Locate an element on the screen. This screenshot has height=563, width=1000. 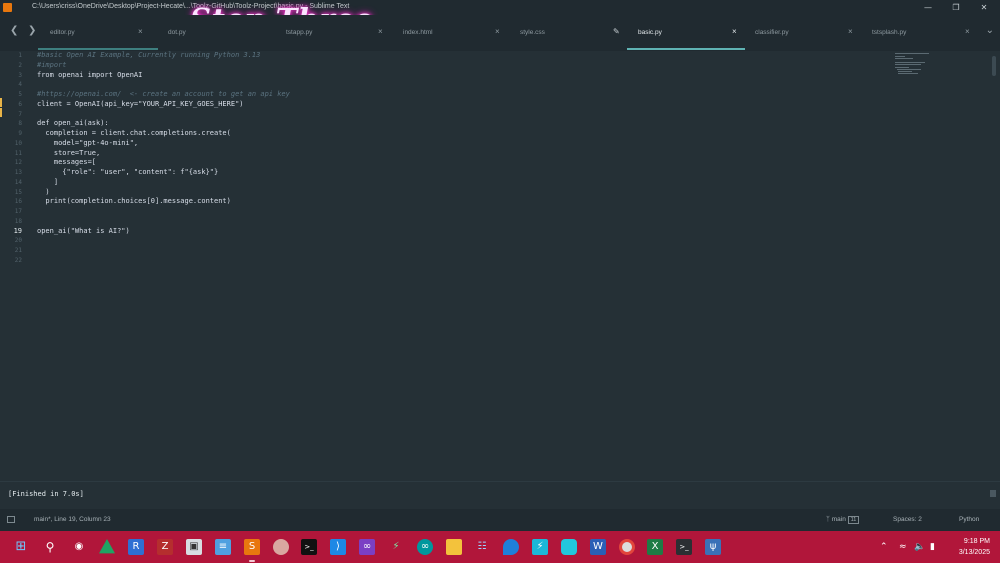
wifi-icon: ≈ is located at coordinates (903, 547).